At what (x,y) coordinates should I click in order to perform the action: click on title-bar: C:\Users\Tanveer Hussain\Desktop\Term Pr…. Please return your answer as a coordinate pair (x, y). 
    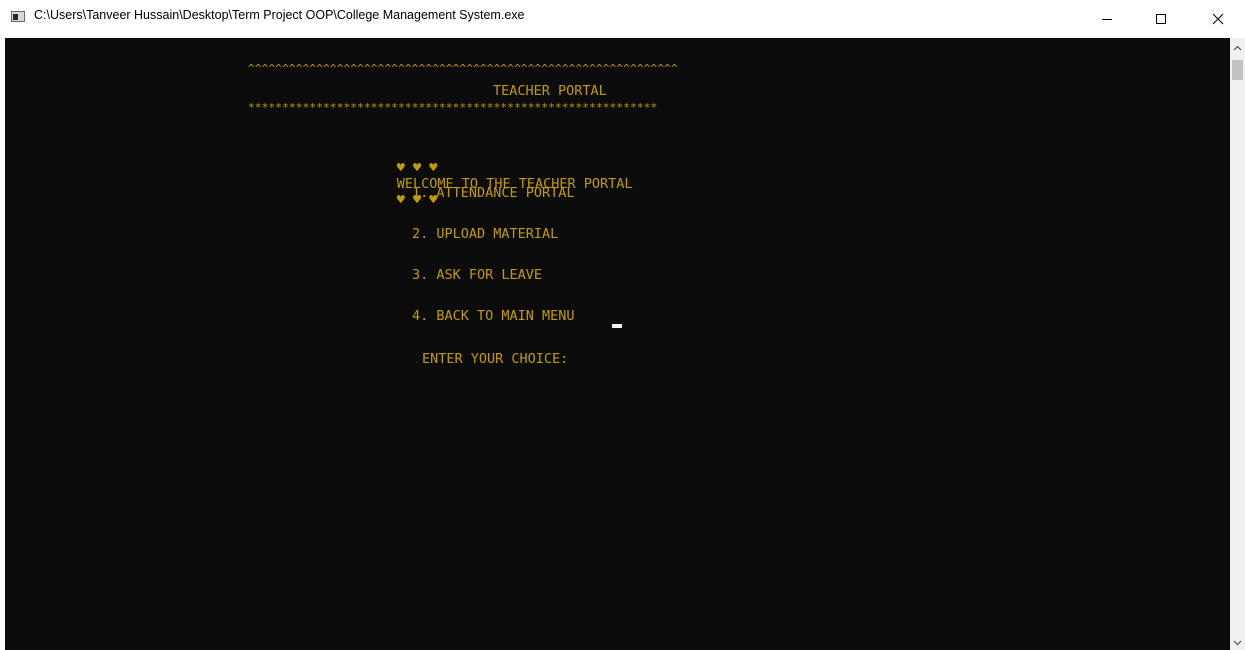
    Looking at the image, I should click on (622, 18).